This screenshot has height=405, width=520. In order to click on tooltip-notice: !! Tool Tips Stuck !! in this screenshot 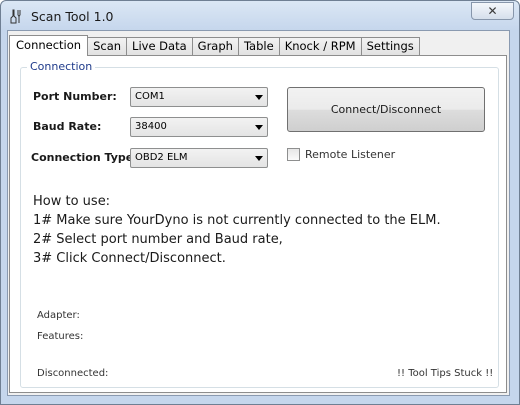, I will do `click(445, 373)`.